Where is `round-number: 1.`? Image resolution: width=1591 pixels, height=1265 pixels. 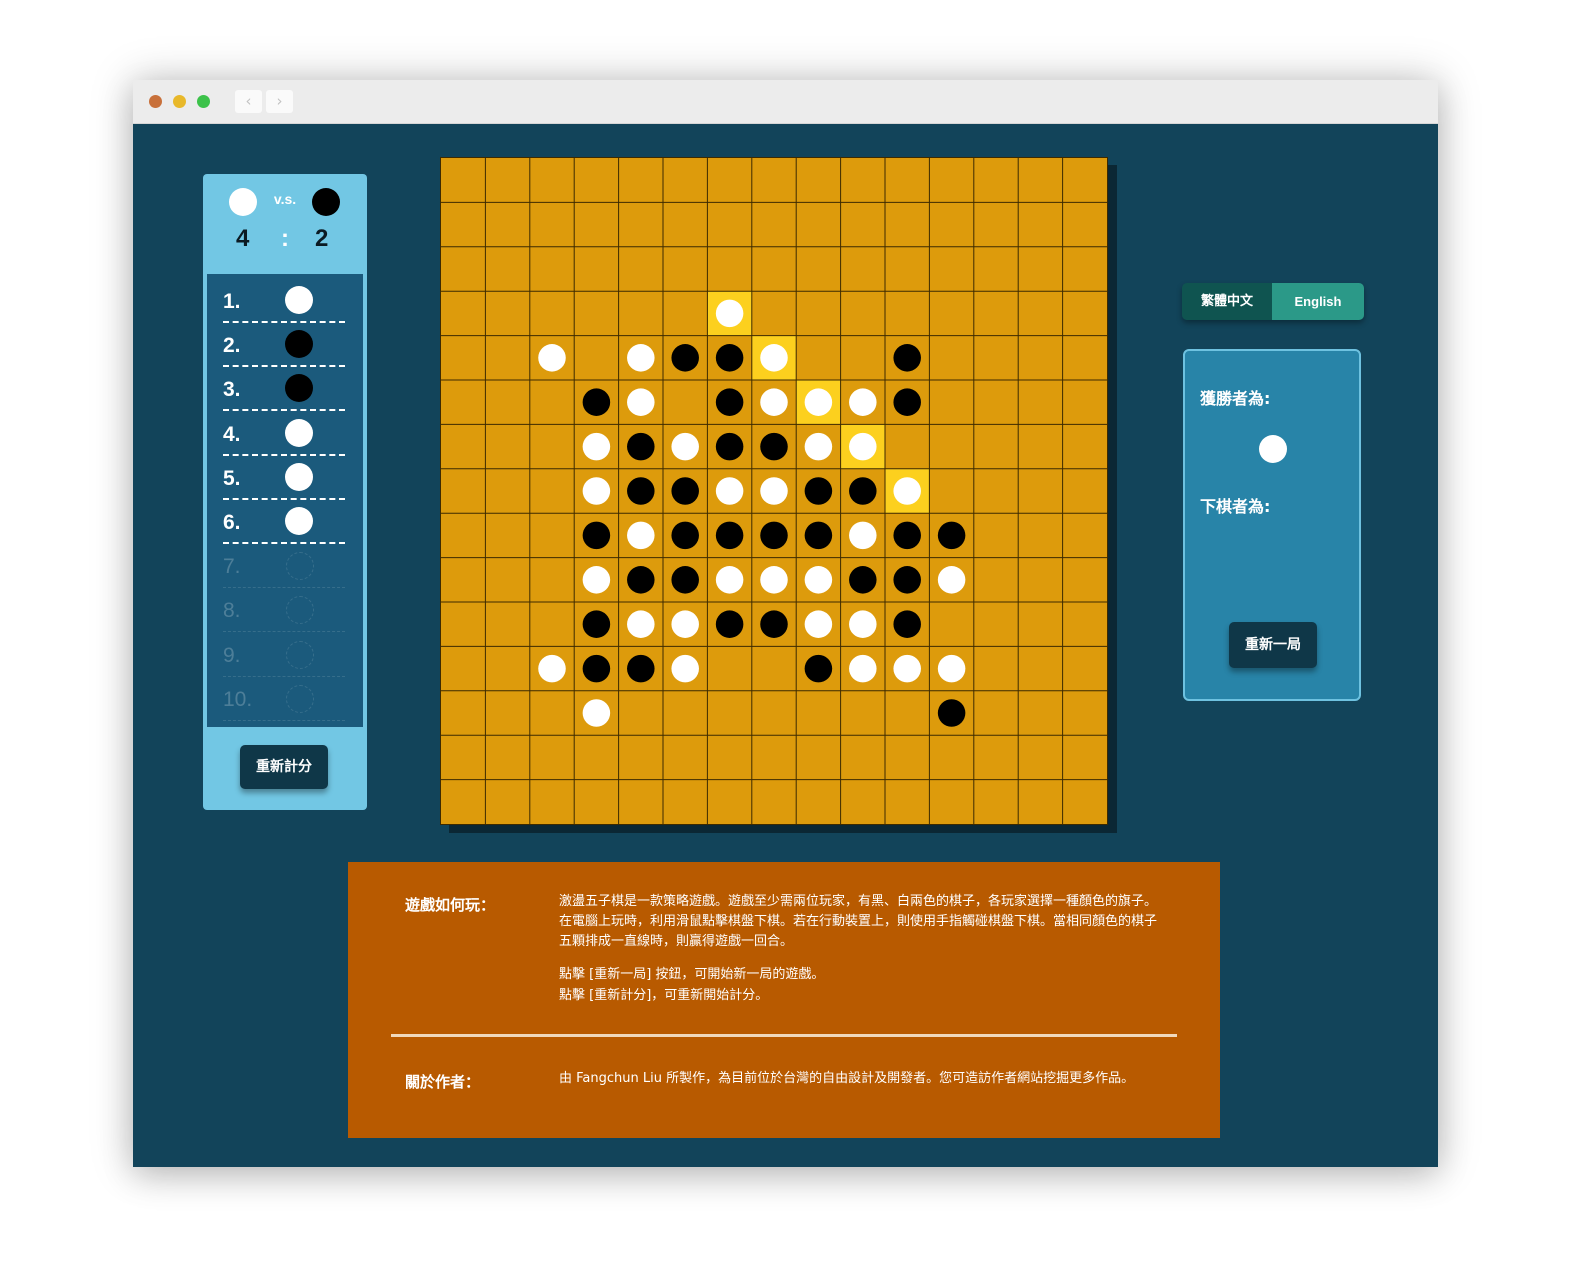 round-number: 1. is located at coordinates (232, 301).